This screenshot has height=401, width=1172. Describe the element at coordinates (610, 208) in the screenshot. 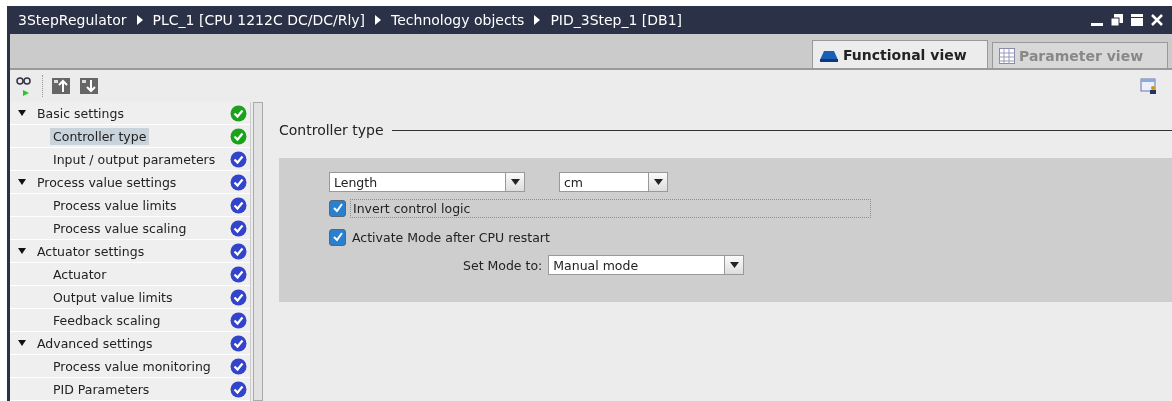

I see `checkbox-label: Invert control logic` at that location.